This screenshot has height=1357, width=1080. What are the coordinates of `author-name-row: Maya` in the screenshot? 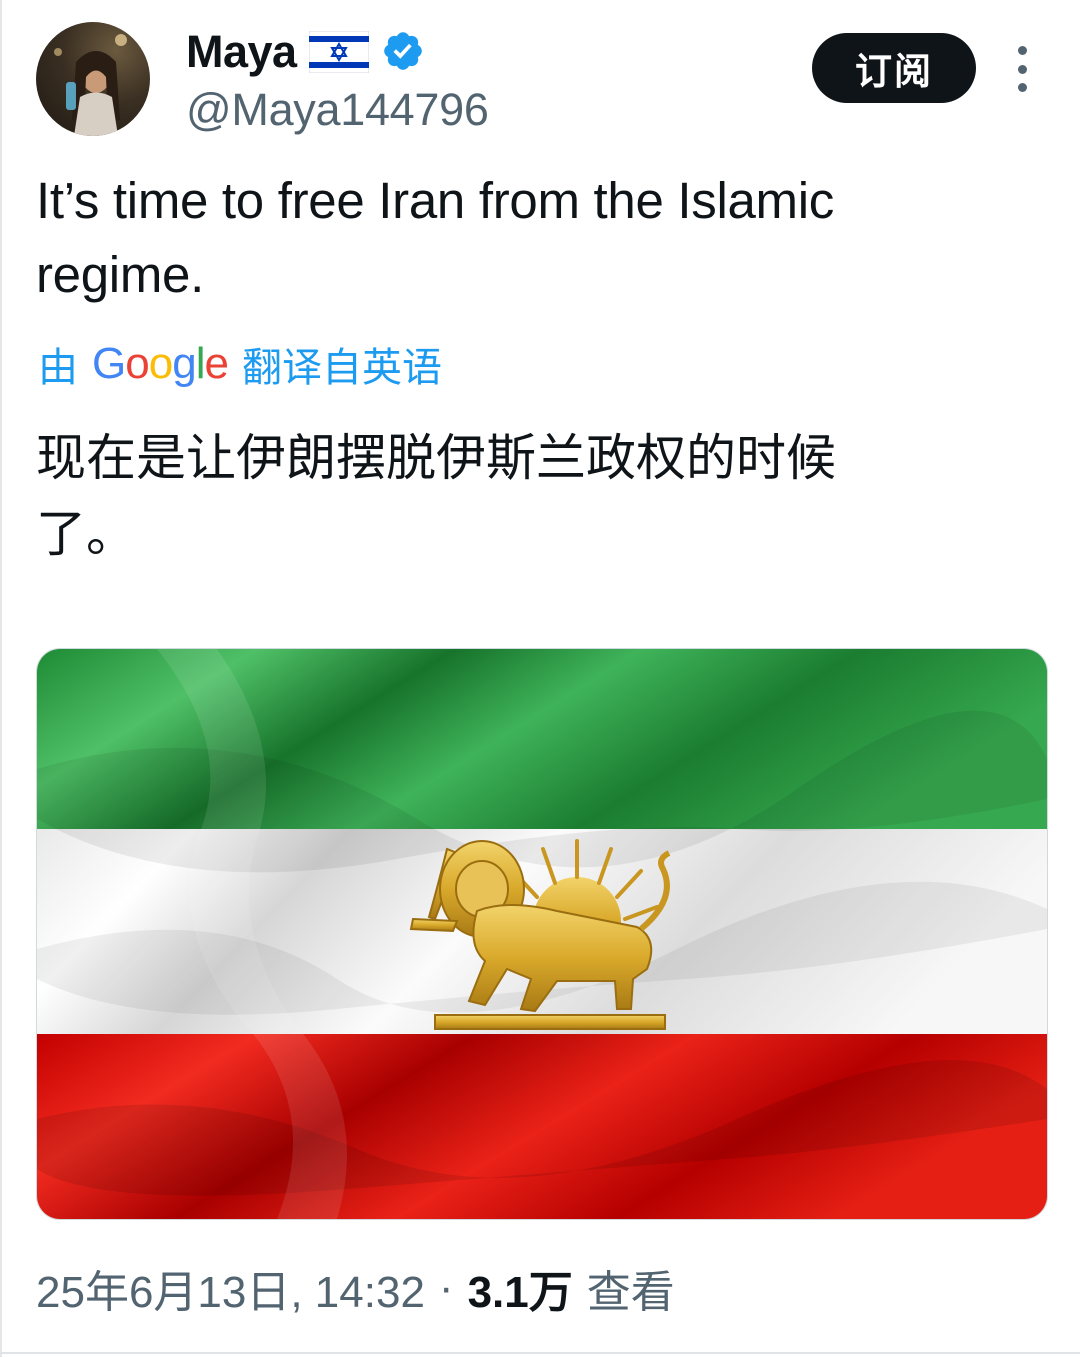 It's located at (305, 52).